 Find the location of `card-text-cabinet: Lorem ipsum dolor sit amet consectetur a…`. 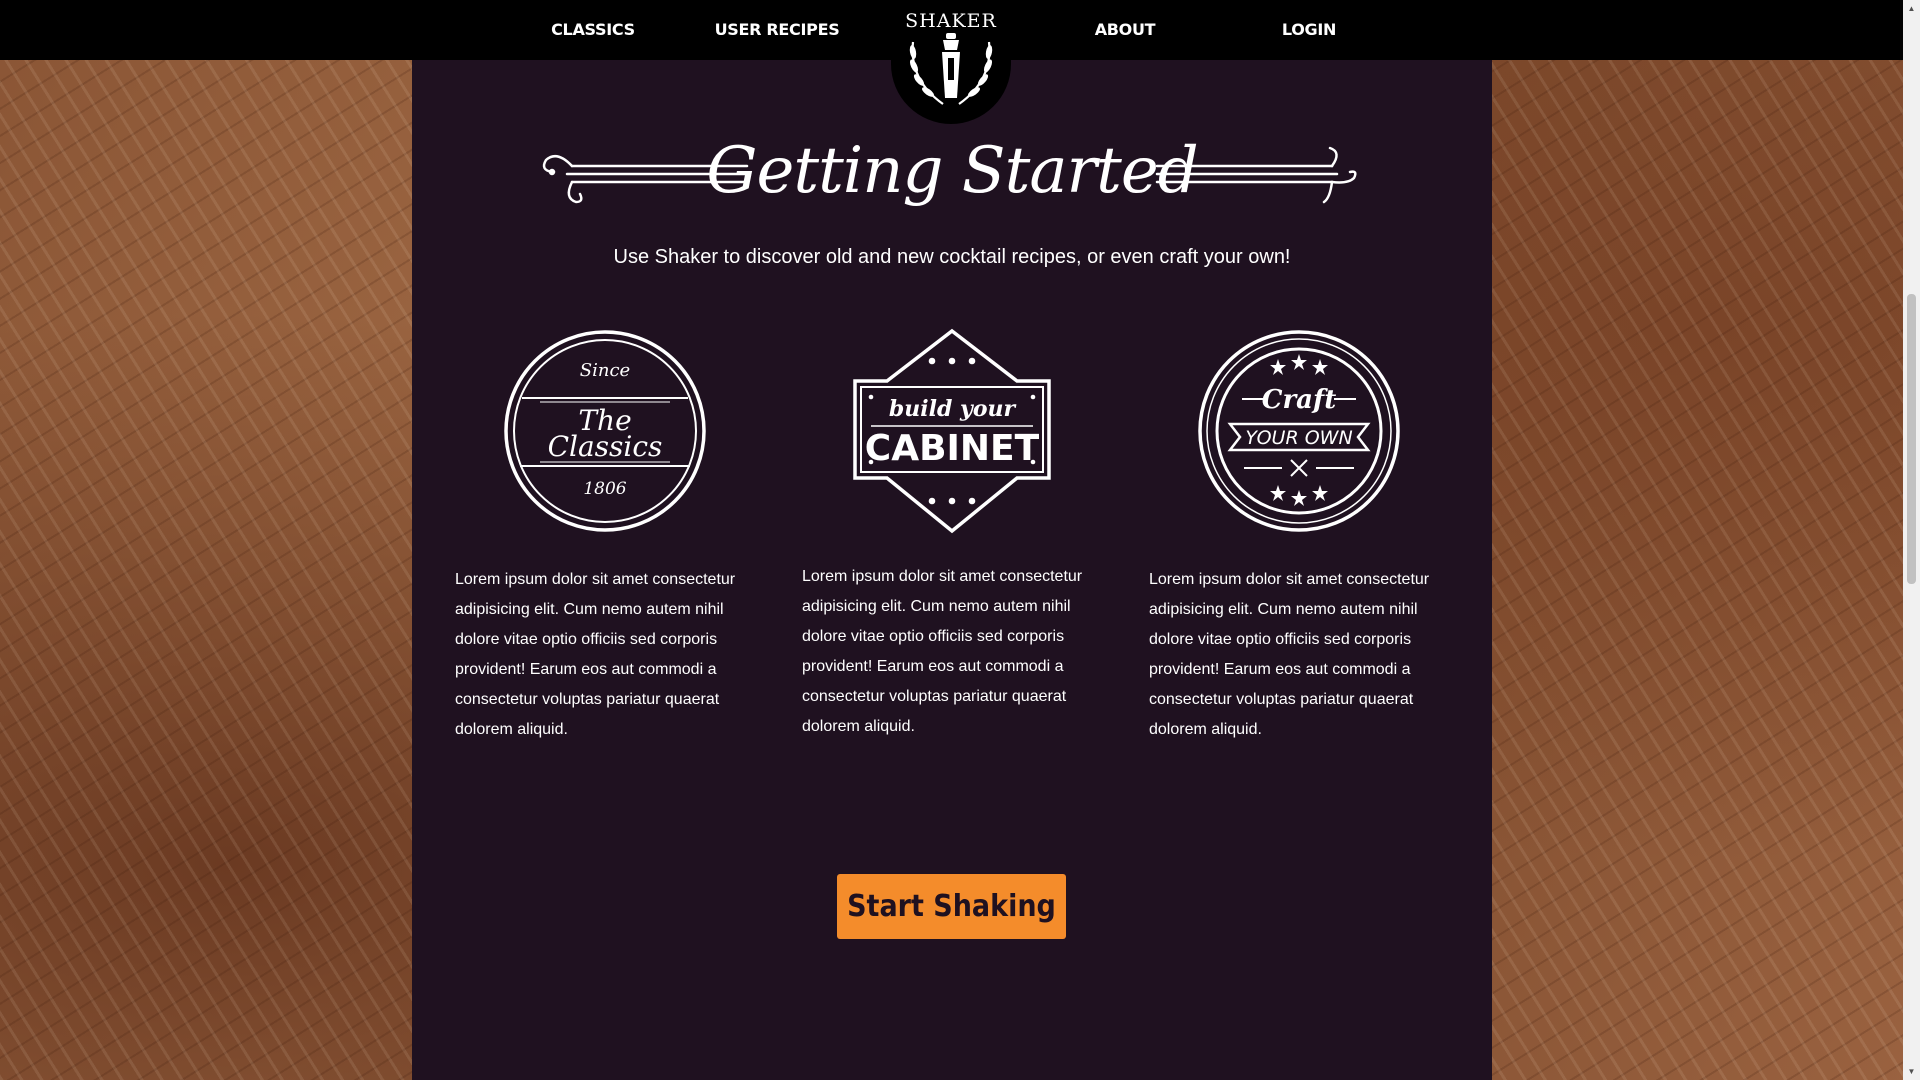

card-text-cabinet: Lorem ipsum dolor sit amet consectetur a… is located at coordinates (942, 651).